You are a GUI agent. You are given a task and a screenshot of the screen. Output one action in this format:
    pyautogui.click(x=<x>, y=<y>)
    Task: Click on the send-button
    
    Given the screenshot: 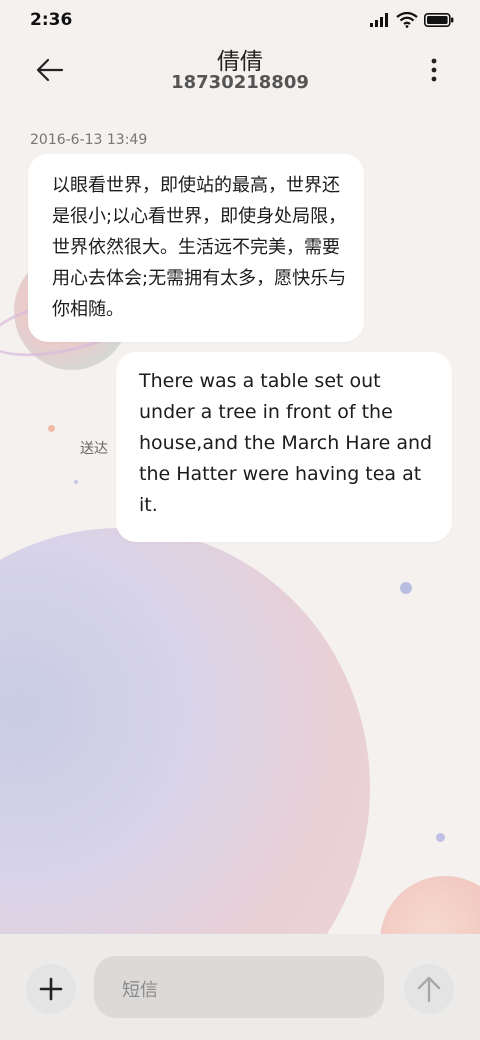 What is the action you would take?
    pyautogui.click(x=429, y=989)
    